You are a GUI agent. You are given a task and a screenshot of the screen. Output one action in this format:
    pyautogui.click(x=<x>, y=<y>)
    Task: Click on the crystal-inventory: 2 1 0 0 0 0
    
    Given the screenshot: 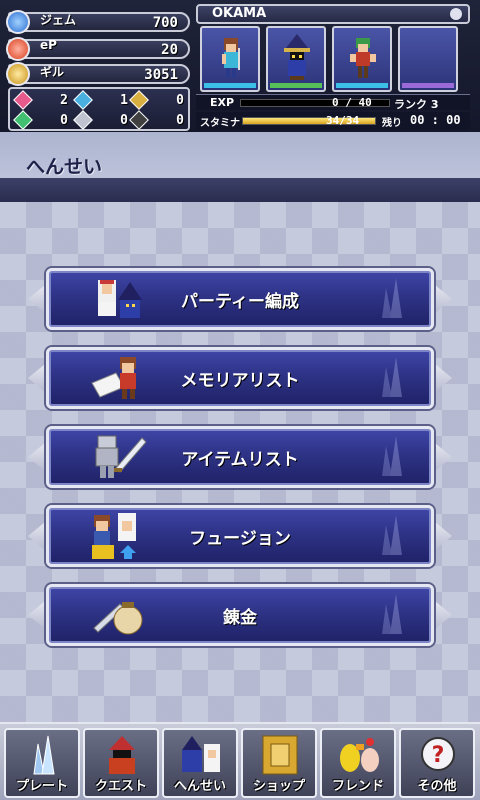 What is the action you would take?
    pyautogui.click(x=99, y=109)
    